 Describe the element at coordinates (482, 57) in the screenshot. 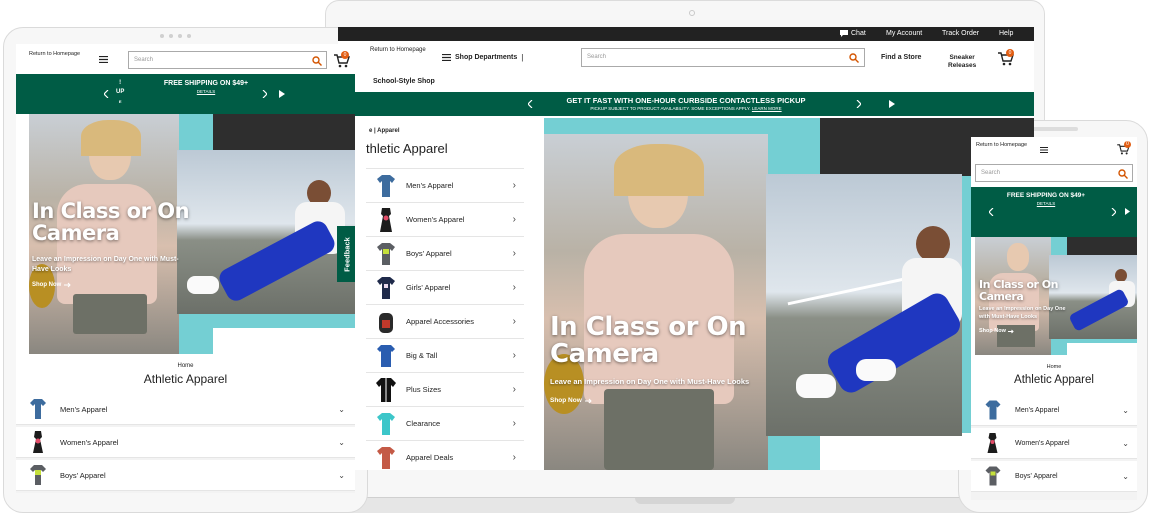

I see `shop-departments-menu: Shop Departments |` at that location.